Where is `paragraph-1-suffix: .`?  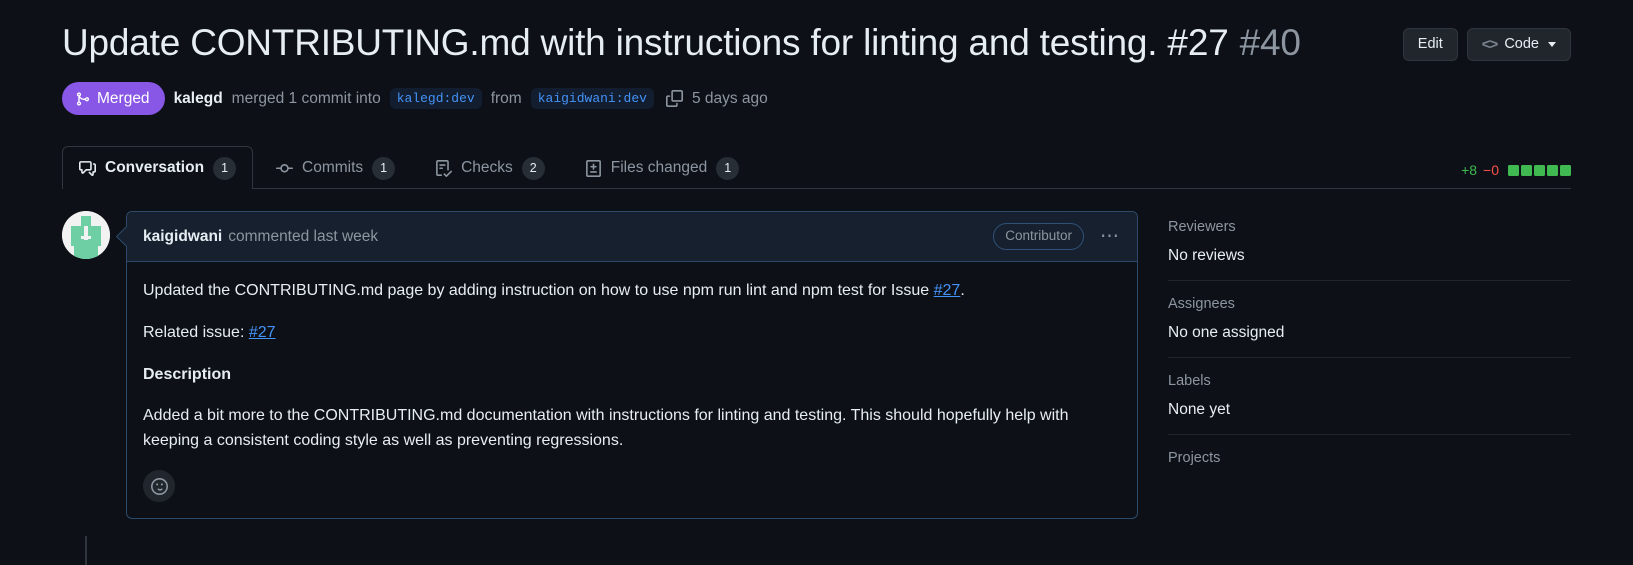
paragraph-1-suffix: . is located at coordinates (962, 291).